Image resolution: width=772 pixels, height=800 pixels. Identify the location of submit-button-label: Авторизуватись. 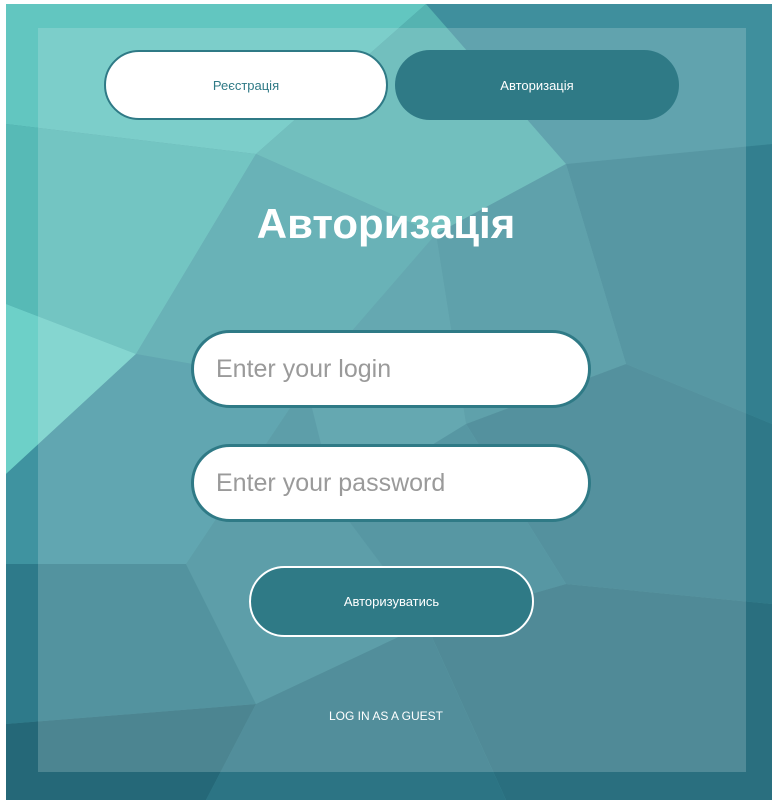
(391, 601).